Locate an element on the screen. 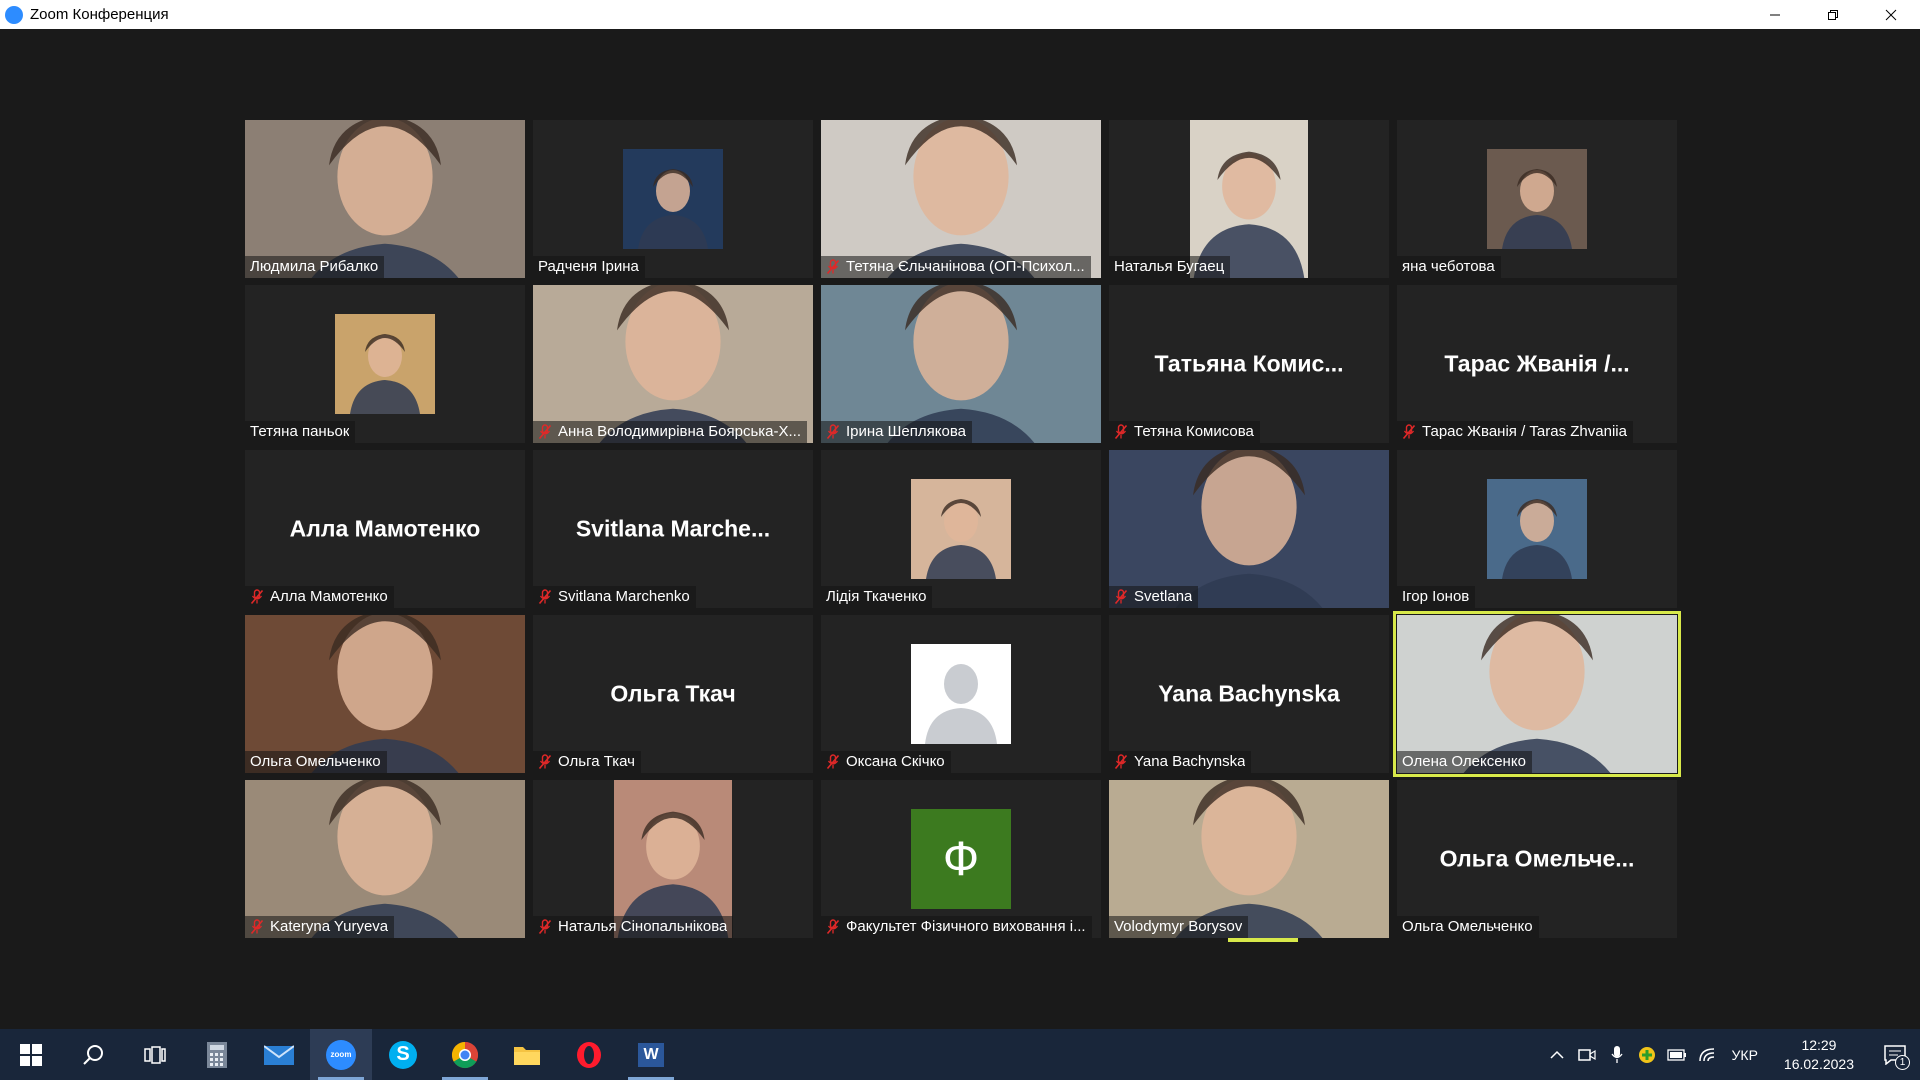 The image size is (1920, 1080). participant-tile: Svitlana Marche... Svitlana Marchenko is located at coordinates (673, 529).